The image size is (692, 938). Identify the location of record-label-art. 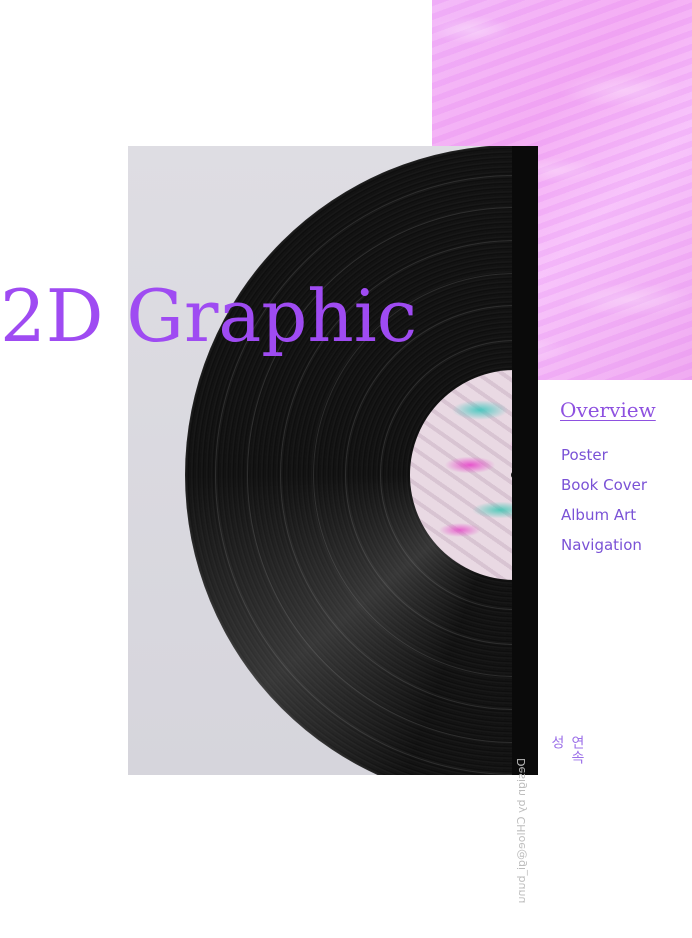
(462, 475).